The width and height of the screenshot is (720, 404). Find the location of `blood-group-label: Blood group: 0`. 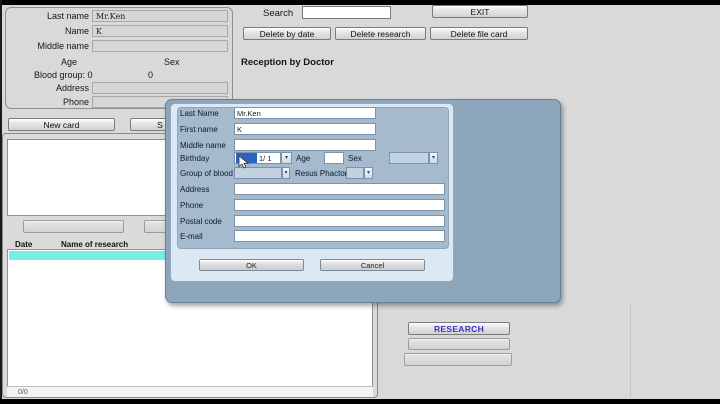

blood-group-label: Blood group: 0 is located at coordinates (63, 75).